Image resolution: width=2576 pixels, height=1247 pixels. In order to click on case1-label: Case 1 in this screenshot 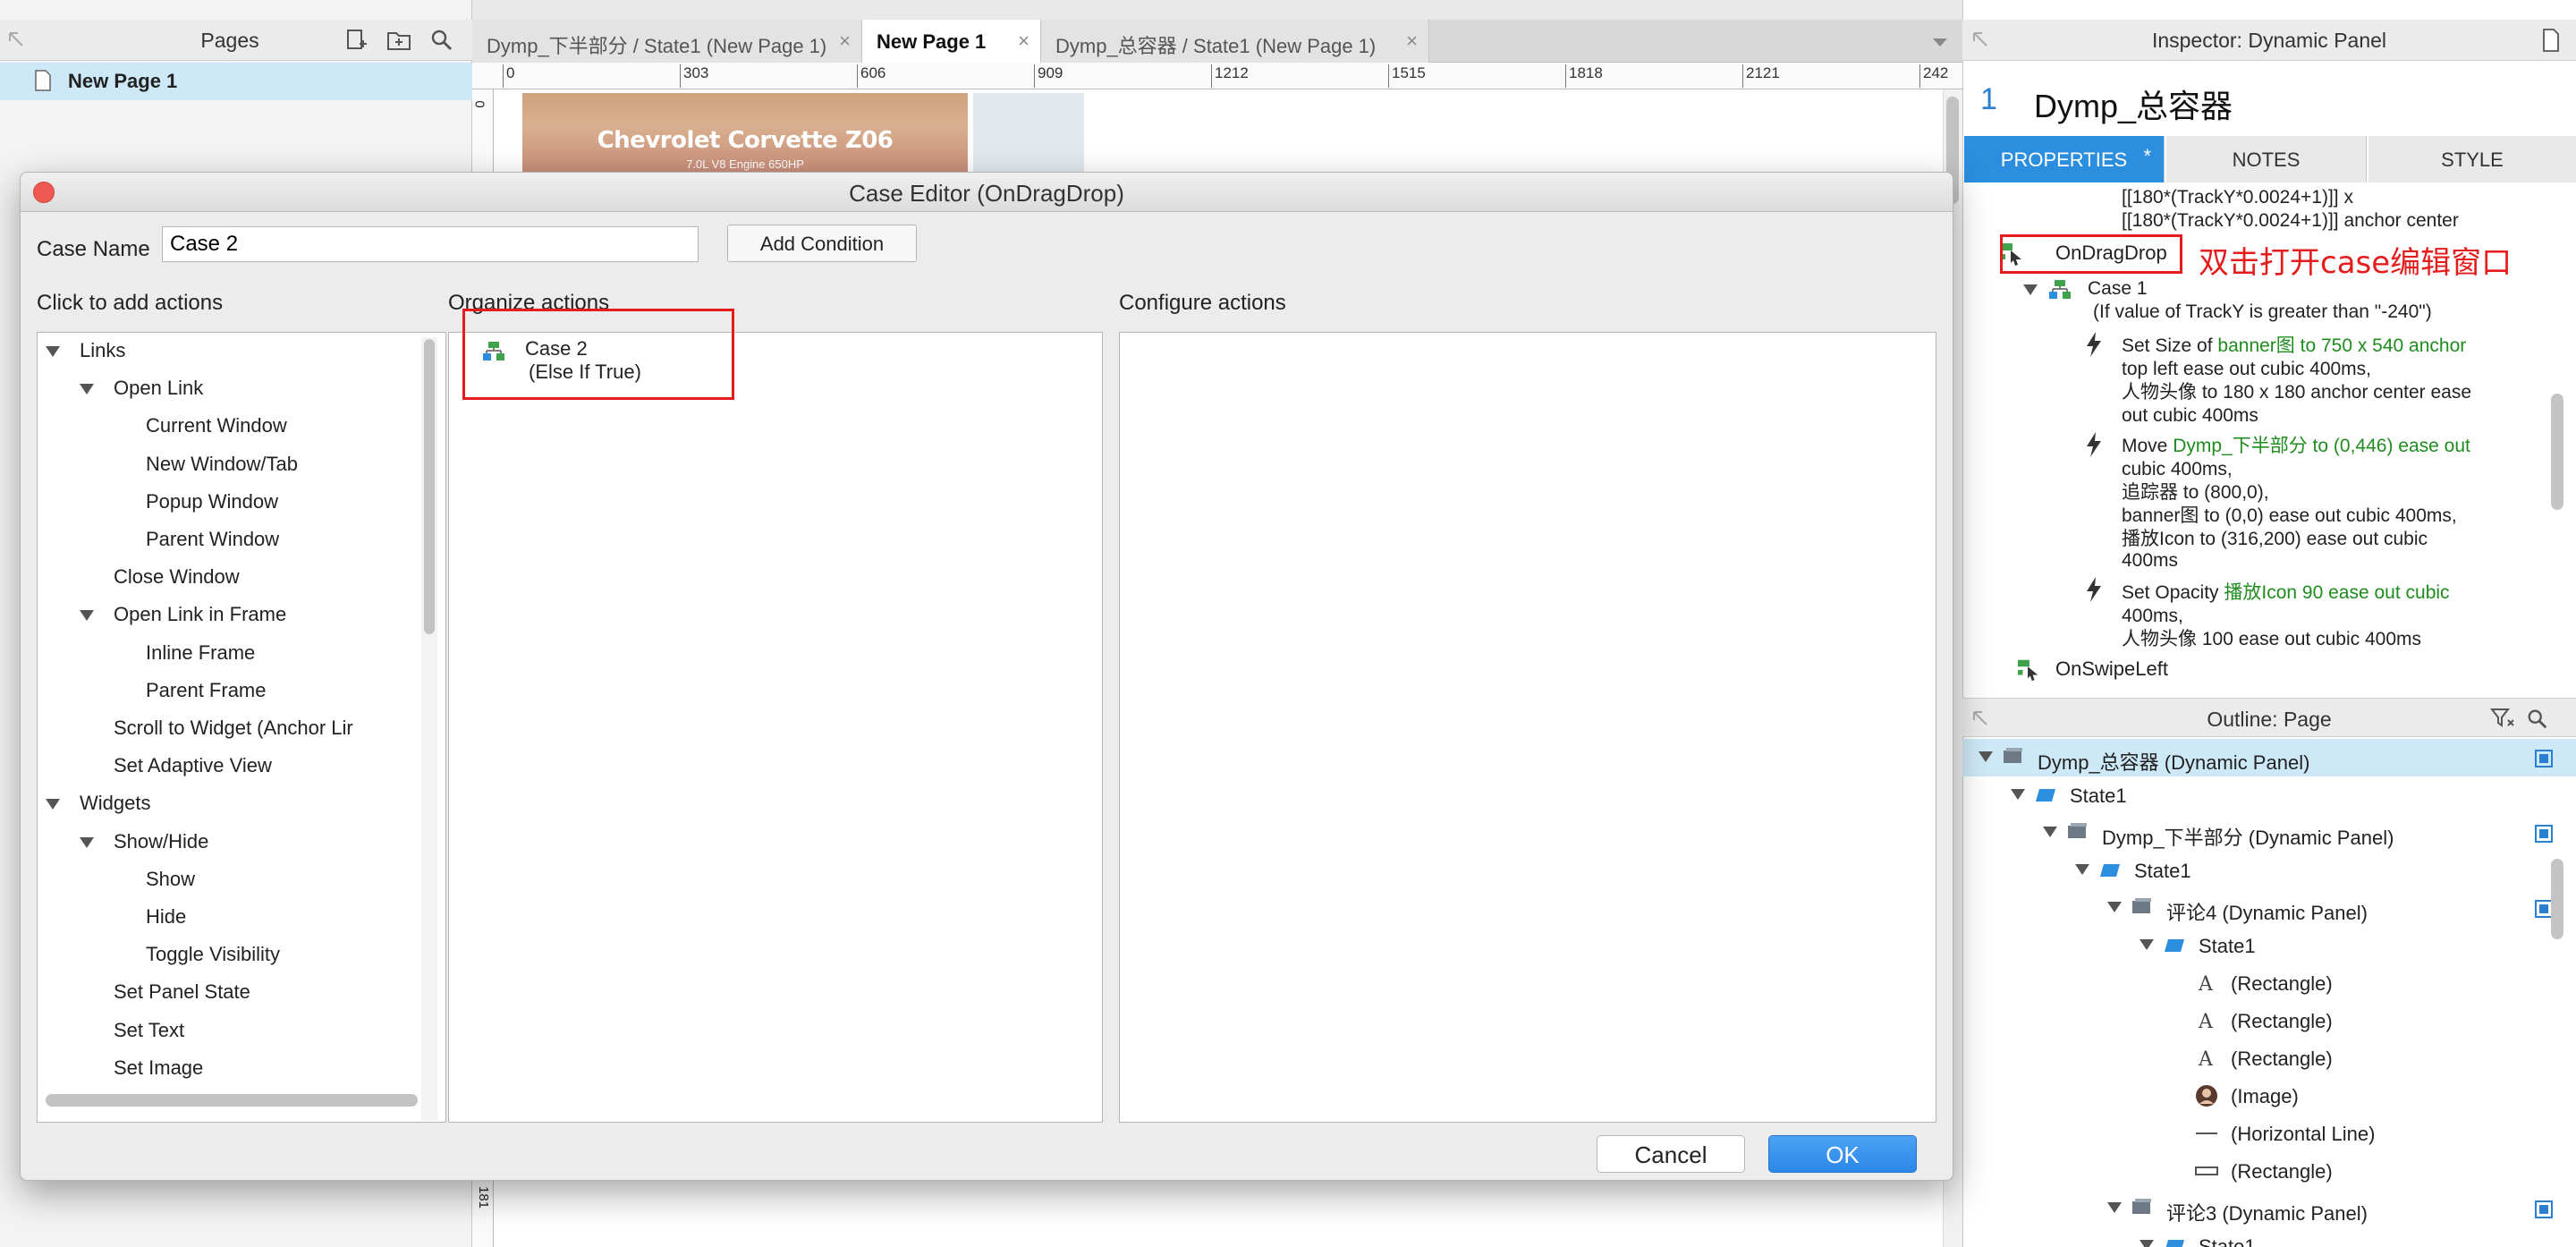, I will do `click(2118, 289)`.